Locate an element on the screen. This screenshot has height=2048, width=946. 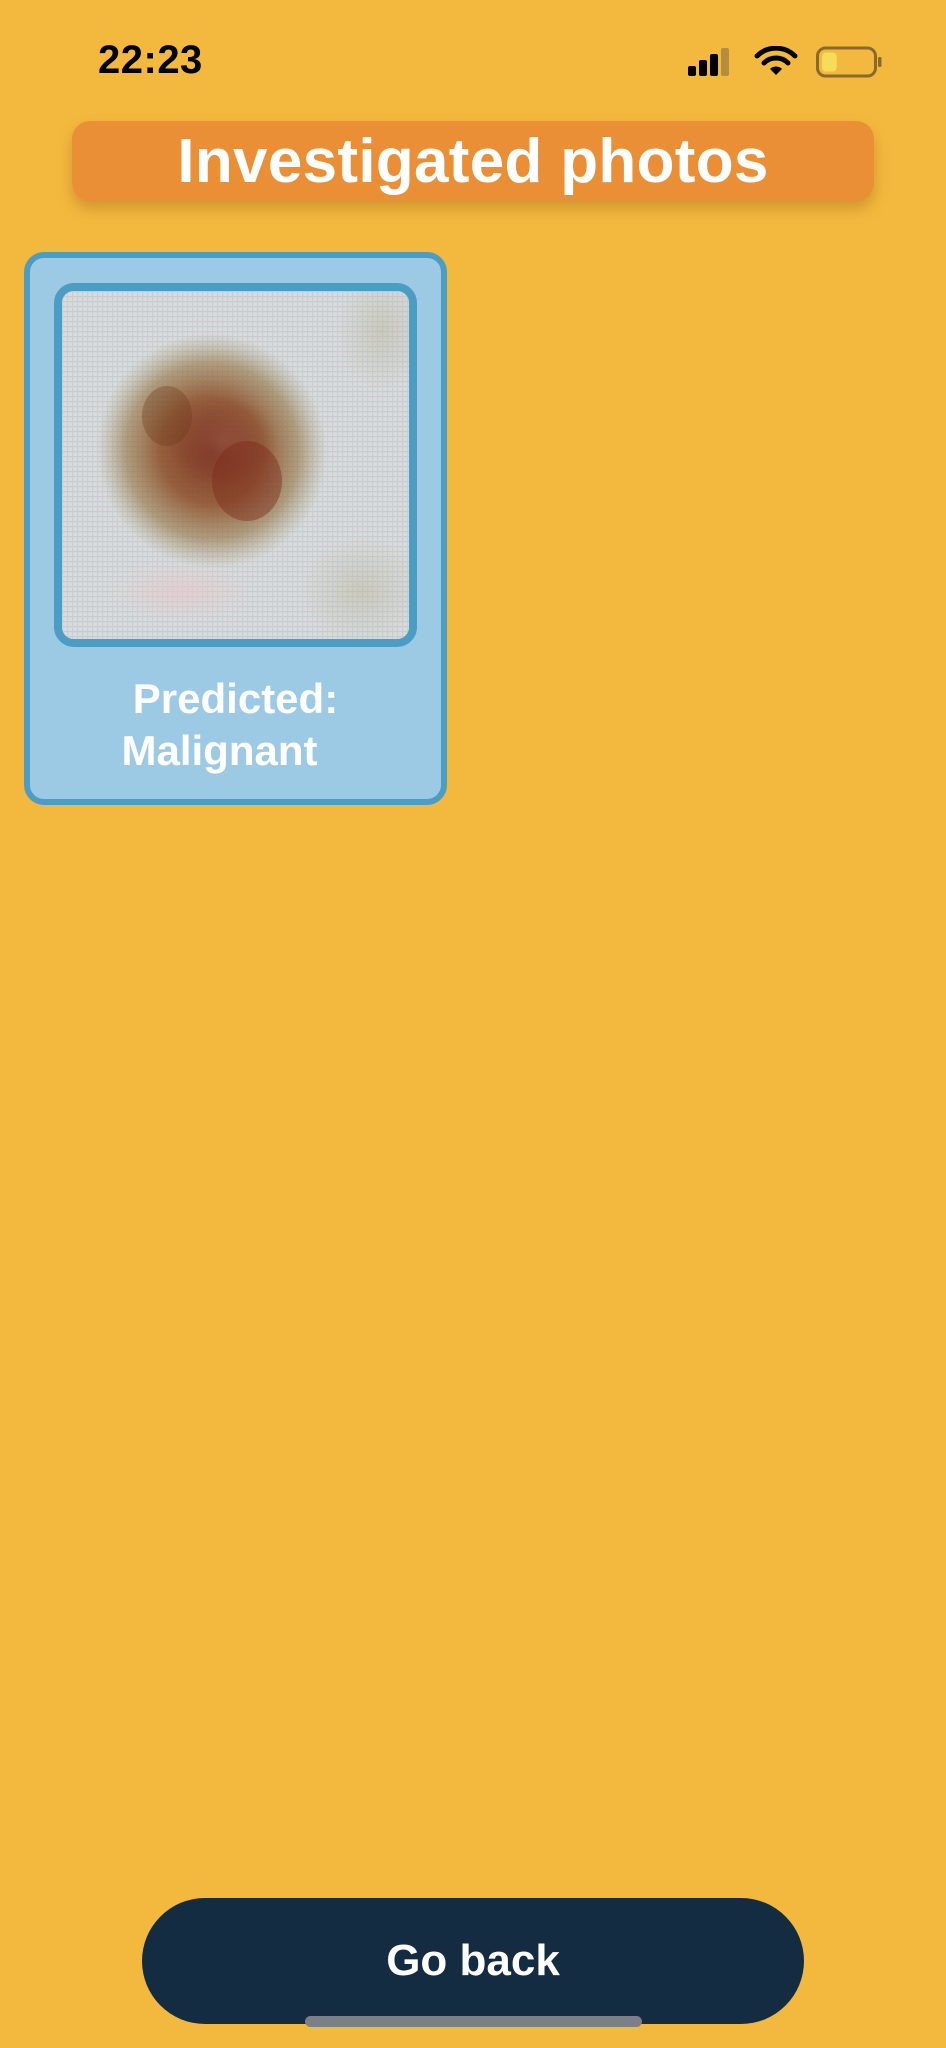
page-title-banner: Investigated photos is located at coordinates (473, 161).